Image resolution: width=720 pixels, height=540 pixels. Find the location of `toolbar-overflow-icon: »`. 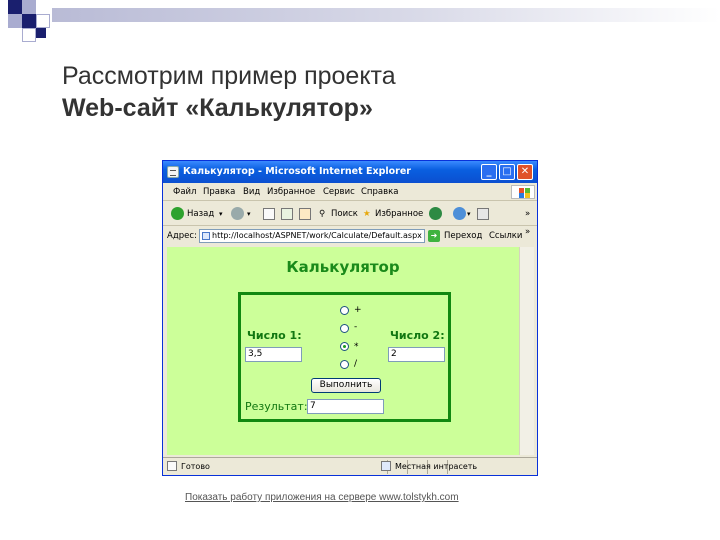

toolbar-overflow-icon: » is located at coordinates (527, 214).